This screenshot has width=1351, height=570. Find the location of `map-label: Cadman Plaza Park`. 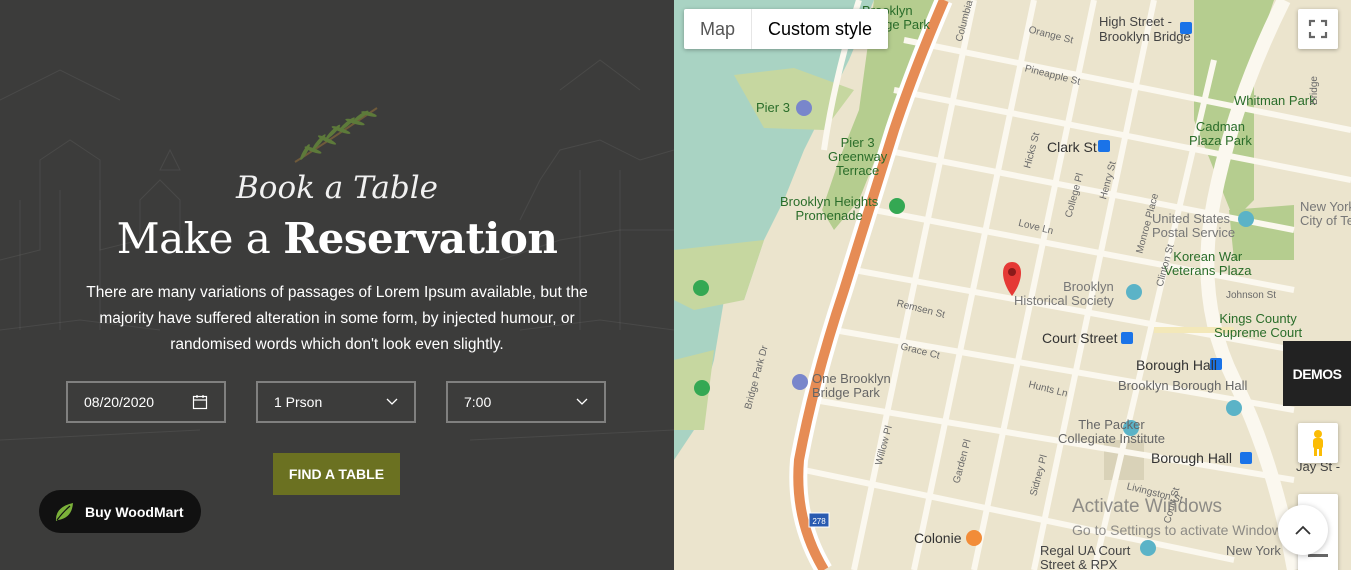

map-label: Cadman Plaza Park is located at coordinates (1220, 133).